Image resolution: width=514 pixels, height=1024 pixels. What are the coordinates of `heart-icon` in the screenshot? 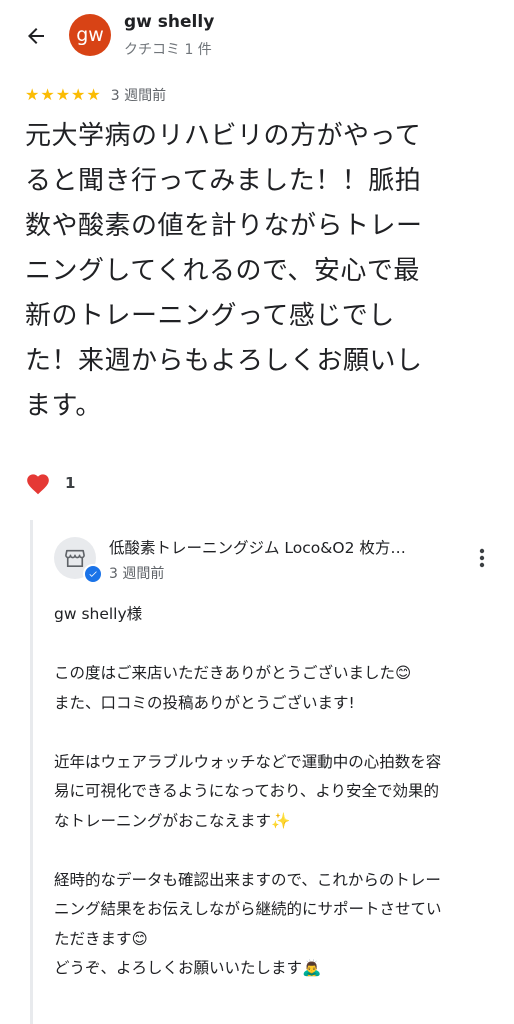 It's located at (38, 483).